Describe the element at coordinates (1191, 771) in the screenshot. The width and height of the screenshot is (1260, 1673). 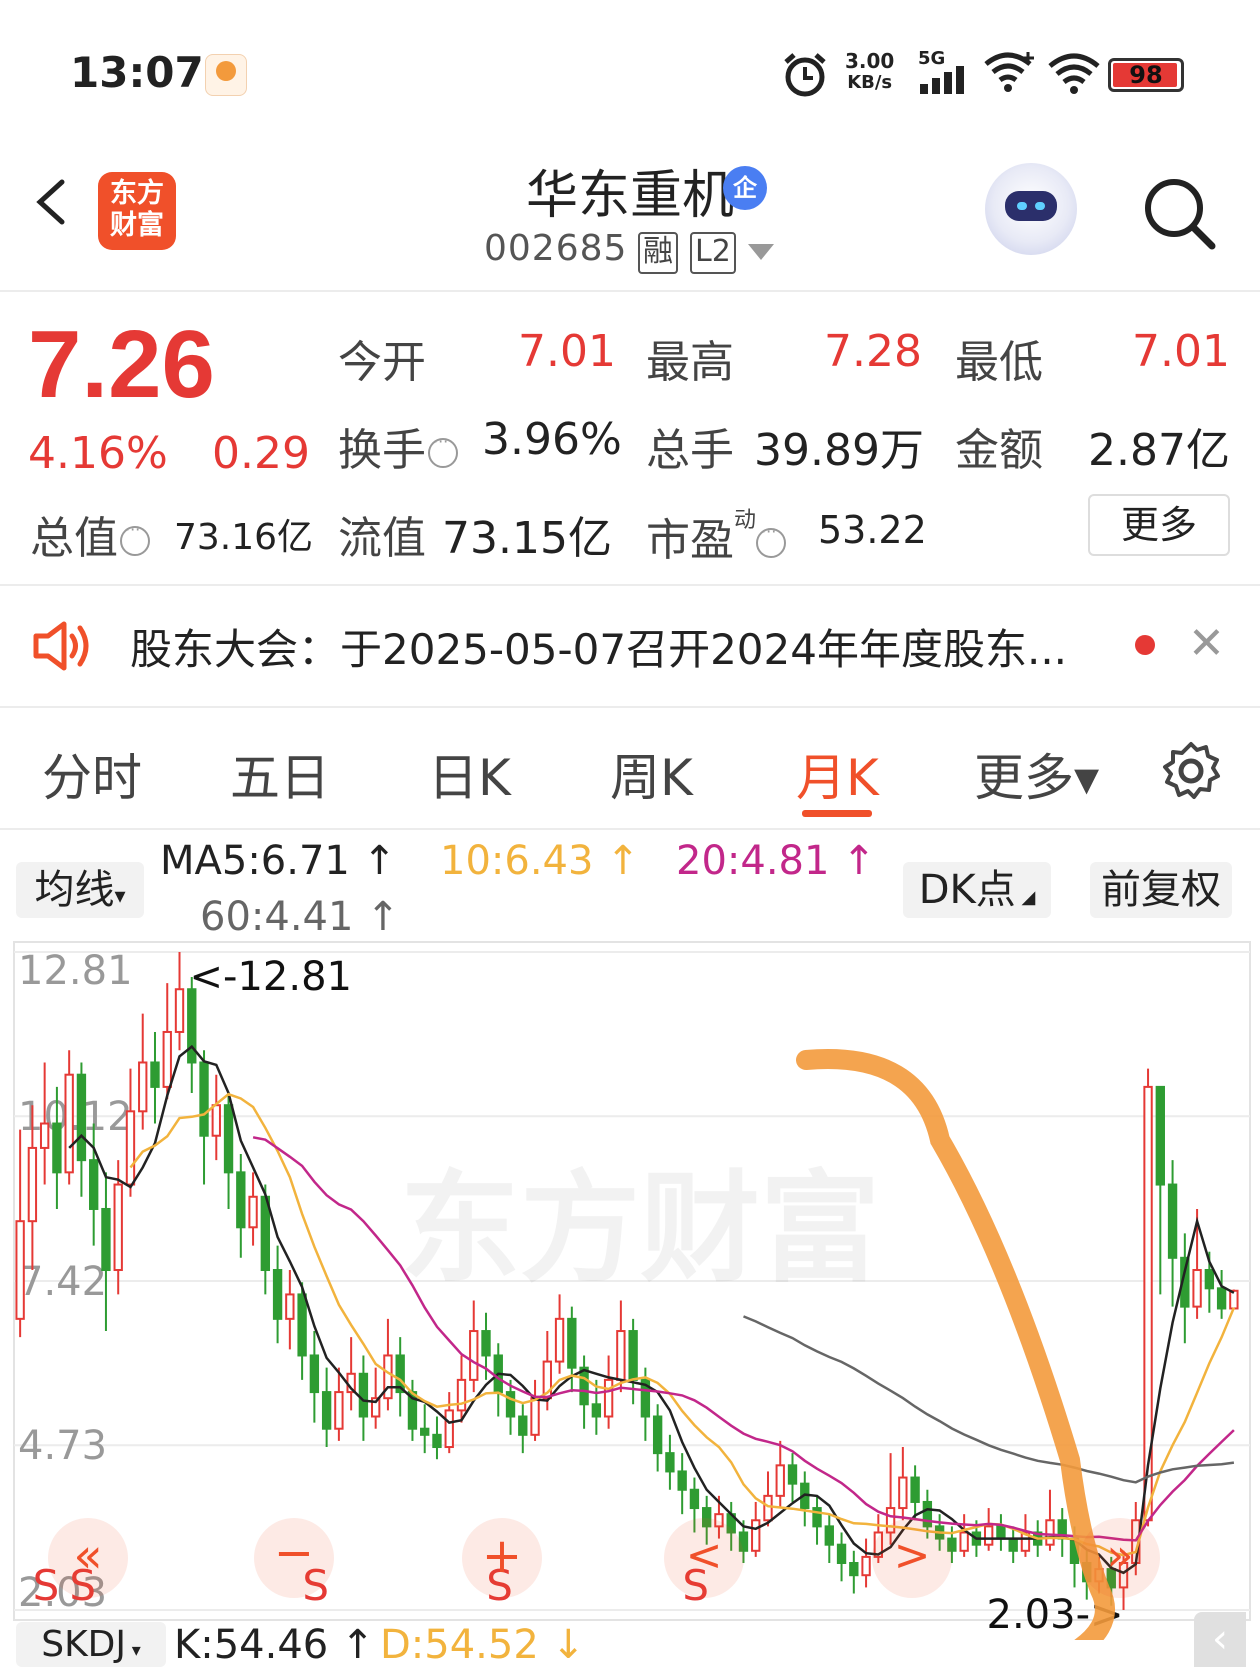
I see `gear-icon` at that location.